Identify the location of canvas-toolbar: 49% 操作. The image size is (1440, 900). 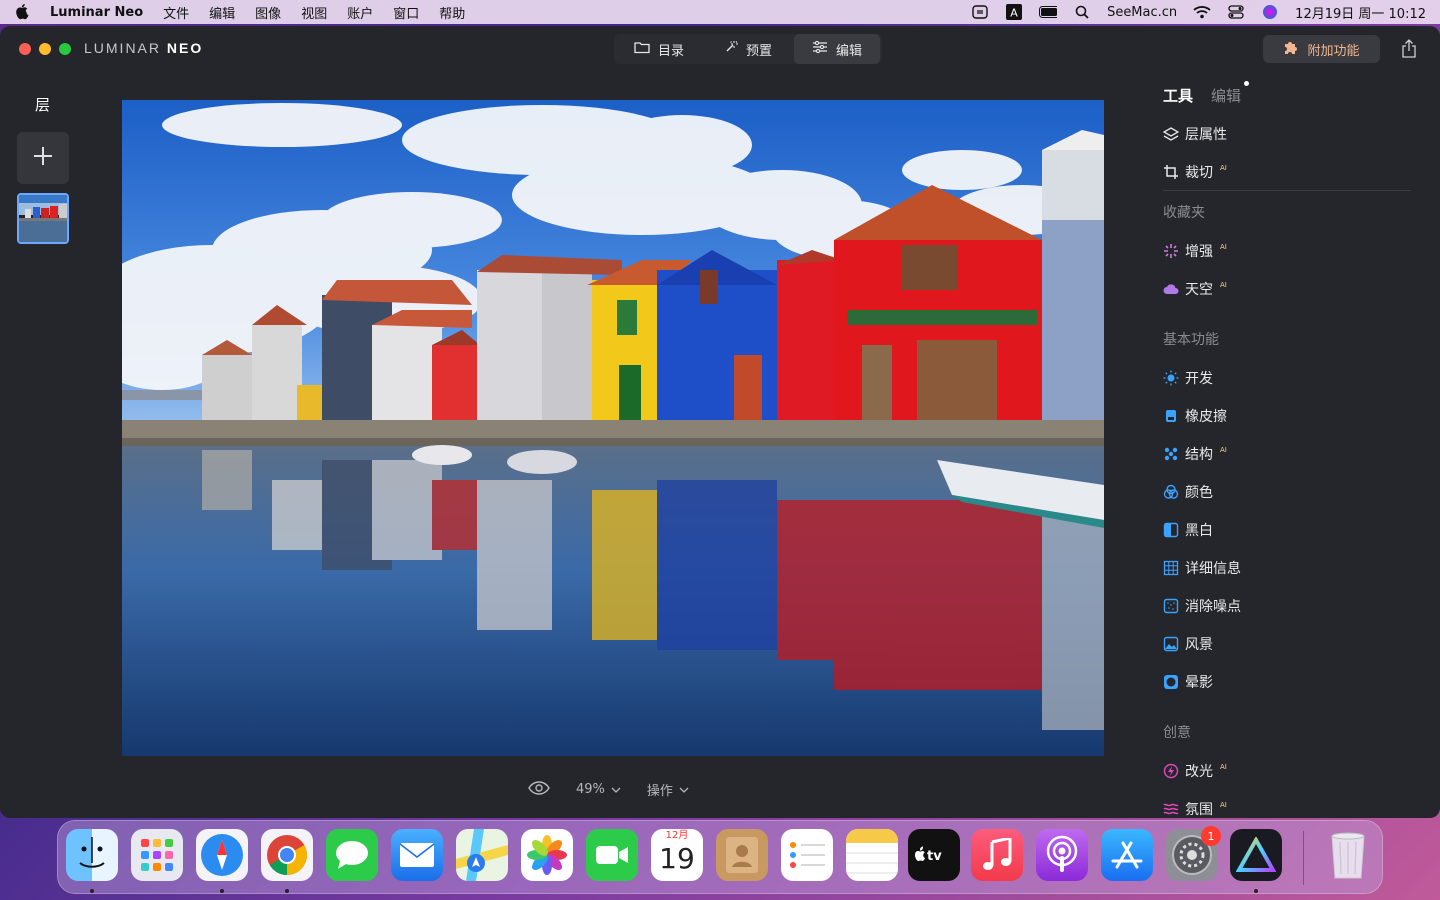
(608, 789).